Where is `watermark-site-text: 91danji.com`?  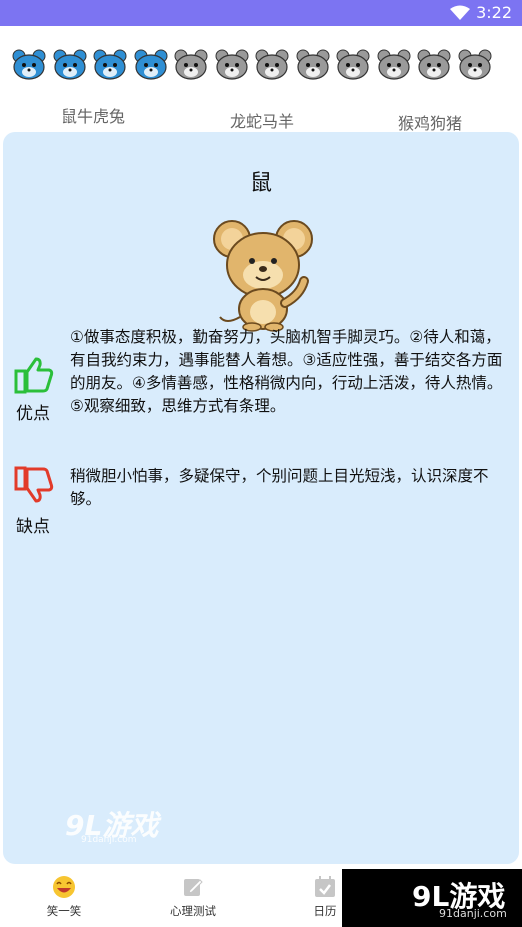
watermark-site-text: 91danji.com is located at coordinates (109, 840).